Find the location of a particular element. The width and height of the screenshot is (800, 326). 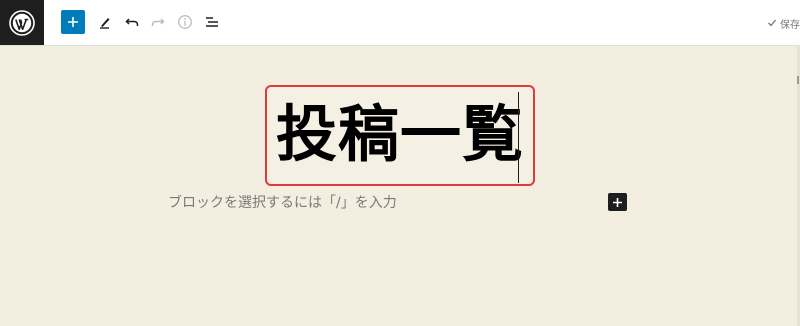

info-icon is located at coordinates (185, 22).